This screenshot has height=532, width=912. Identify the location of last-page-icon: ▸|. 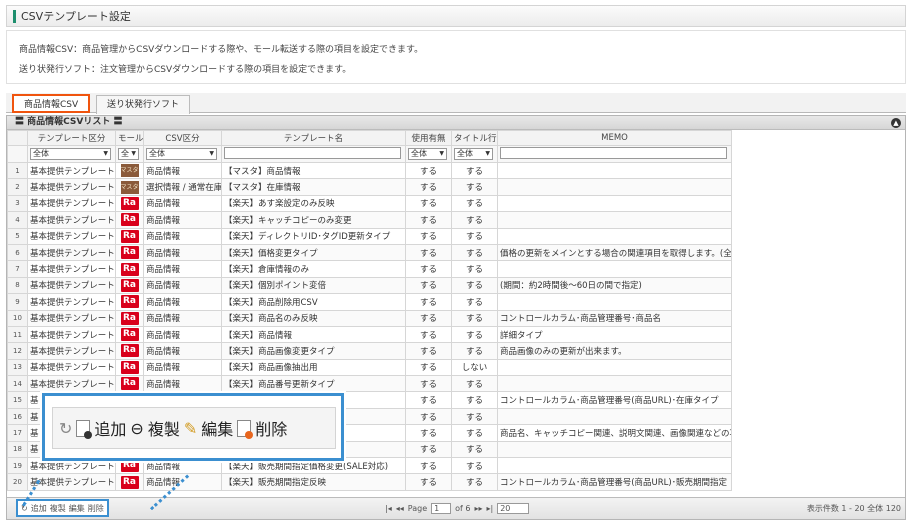
(490, 508).